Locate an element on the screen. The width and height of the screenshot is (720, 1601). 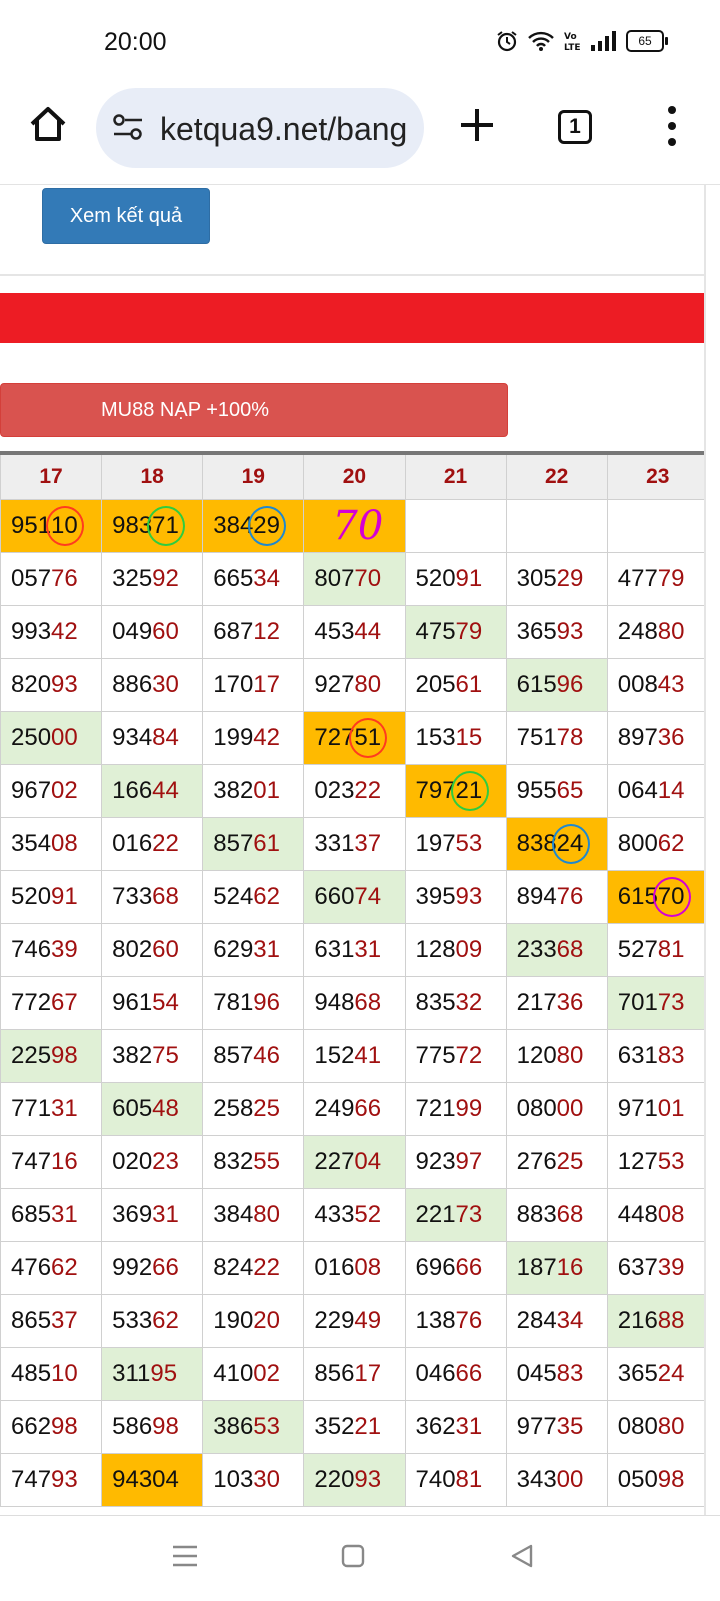
url-text: ketqua9.net/bang is located at coordinates (288, 129).